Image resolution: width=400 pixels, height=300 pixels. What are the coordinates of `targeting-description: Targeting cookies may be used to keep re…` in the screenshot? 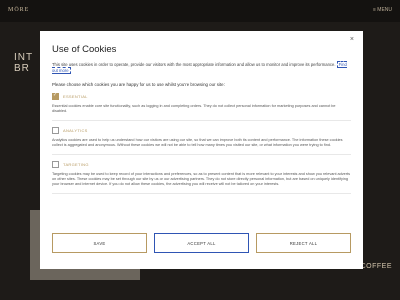 It's located at (201, 183).